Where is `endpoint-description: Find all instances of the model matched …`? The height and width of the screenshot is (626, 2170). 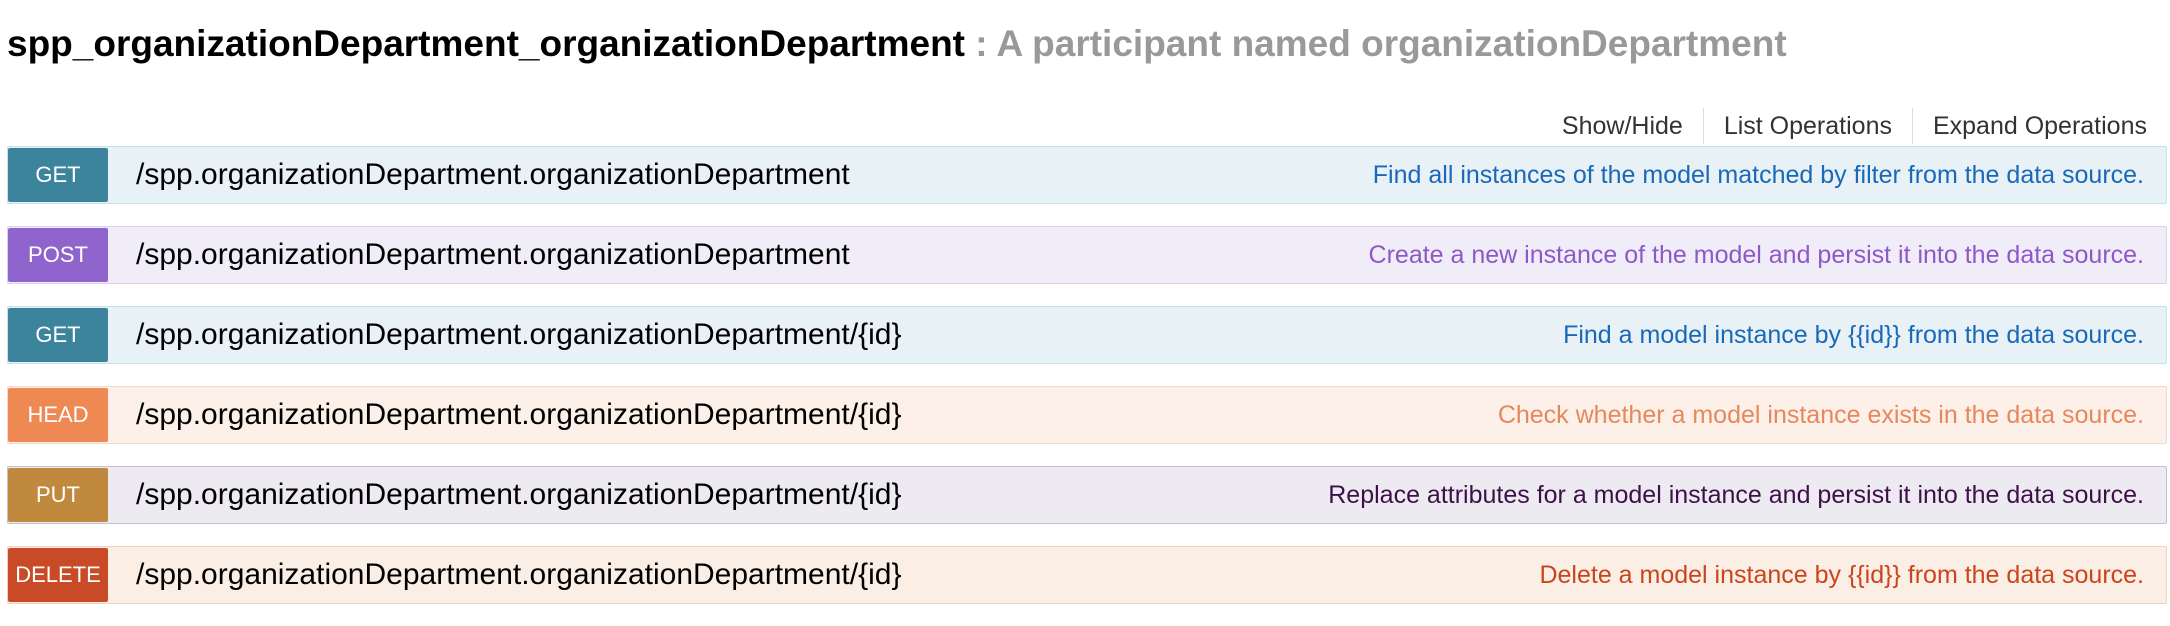 endpoint-description: Find all instances of the model matched … is located at coordinates (1758, 175).